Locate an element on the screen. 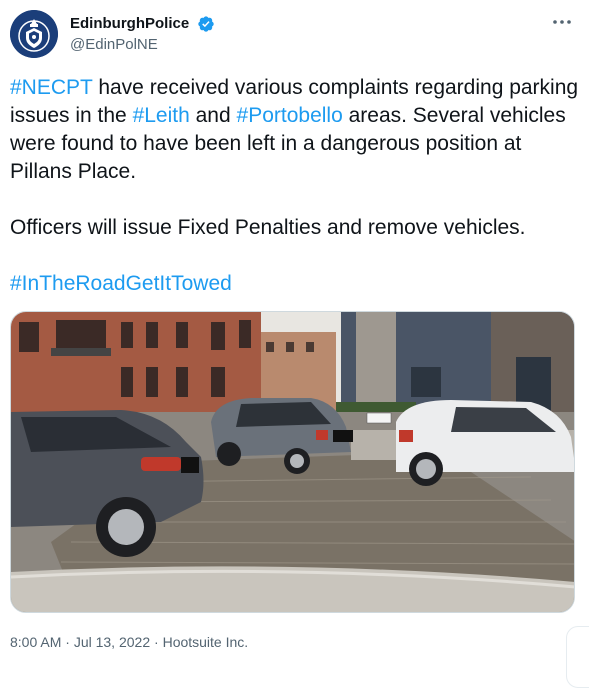 The width and height of the screenshot is (589, 688). adjacent-card-edge is located at coordinates (577, 657).